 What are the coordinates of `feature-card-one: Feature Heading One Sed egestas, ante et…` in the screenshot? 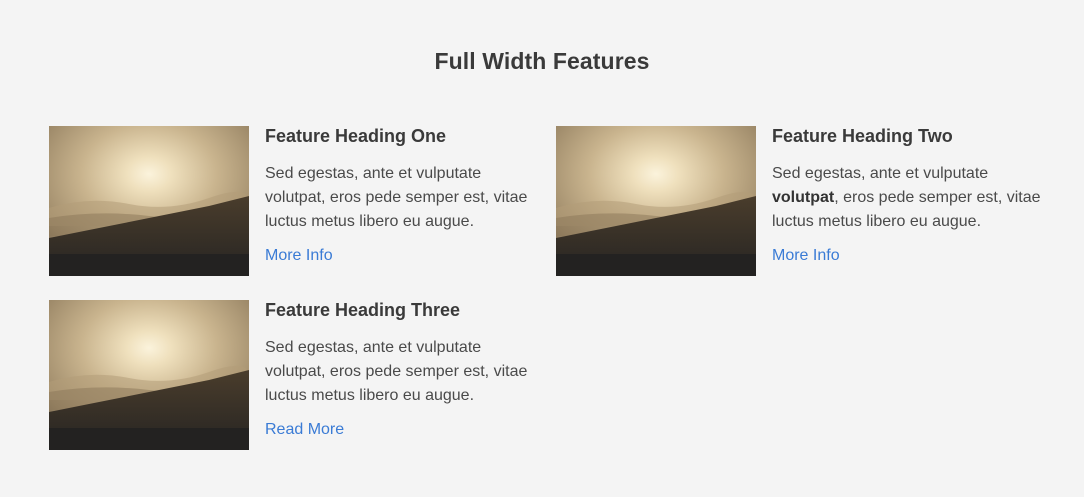 It's located at (294, 201).